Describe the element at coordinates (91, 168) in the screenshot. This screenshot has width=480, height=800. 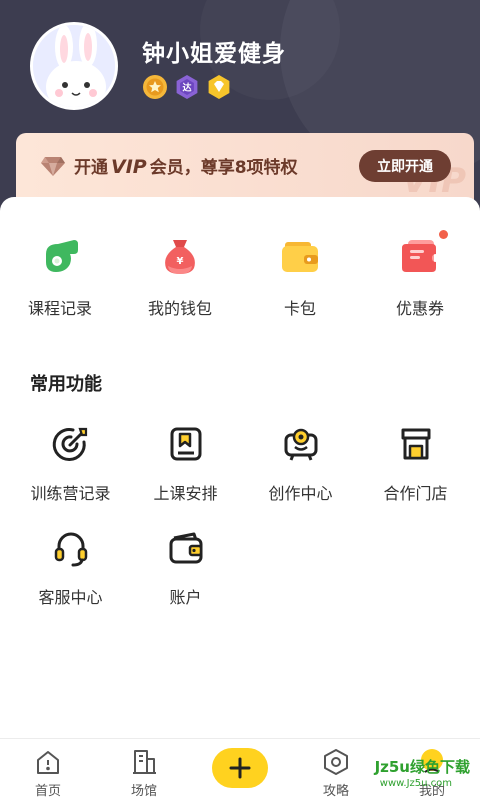
I see `vip-text-prefix: 开通` at that location.